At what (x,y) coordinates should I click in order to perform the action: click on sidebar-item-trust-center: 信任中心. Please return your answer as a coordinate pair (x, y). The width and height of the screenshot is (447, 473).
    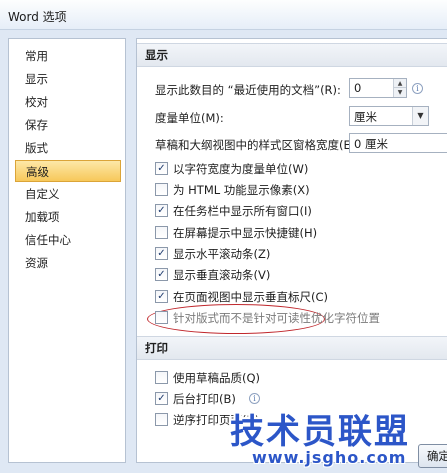
    Looking at the image, I should click on (68, 240).